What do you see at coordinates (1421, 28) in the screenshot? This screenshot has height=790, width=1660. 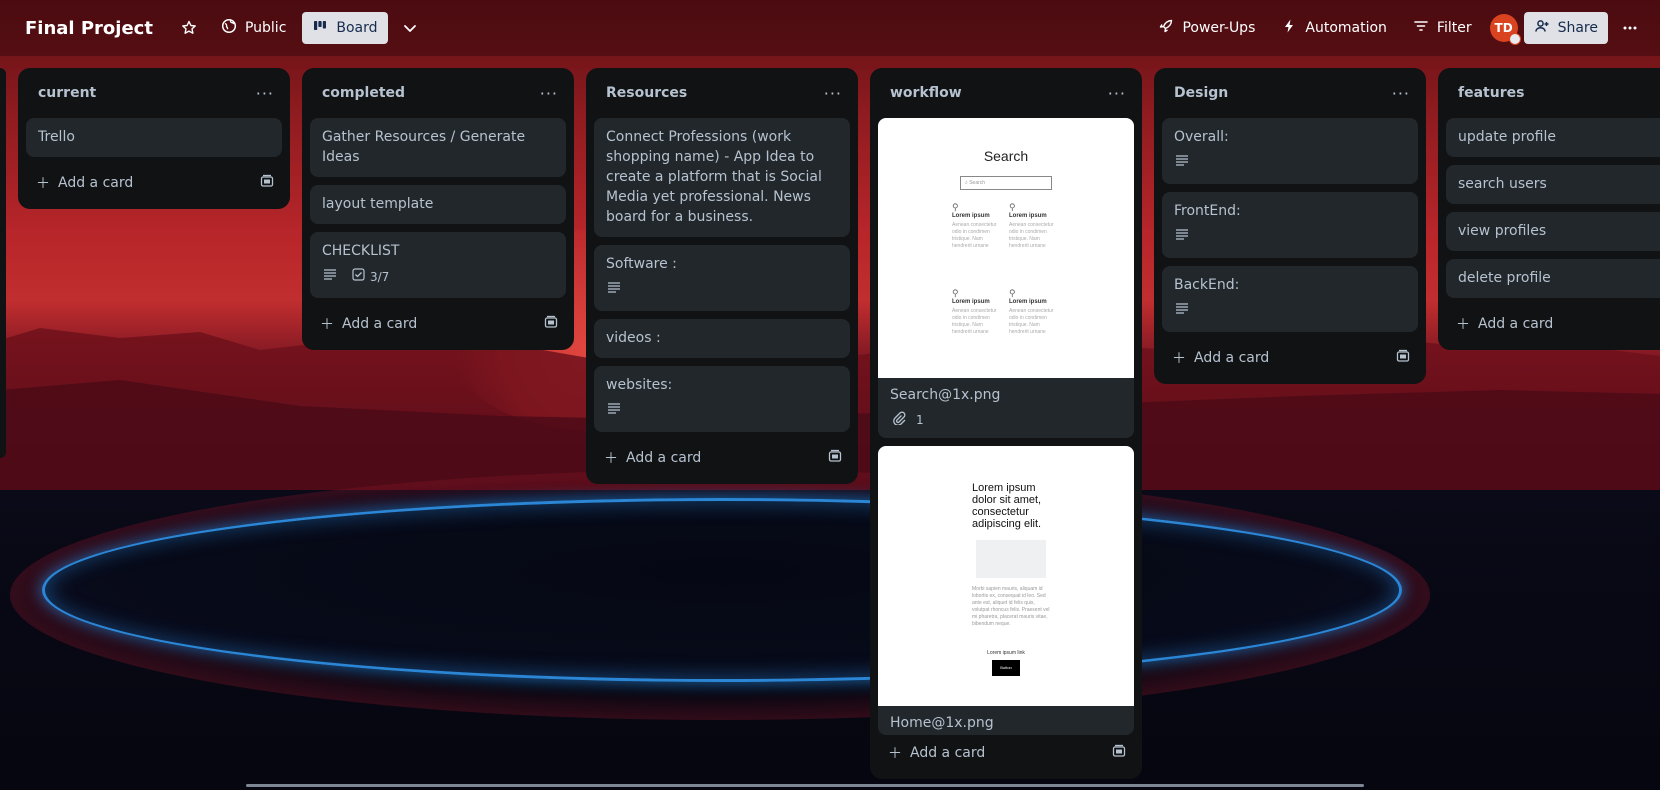 I see `filter-icon` at bounding box center [1421, 28].